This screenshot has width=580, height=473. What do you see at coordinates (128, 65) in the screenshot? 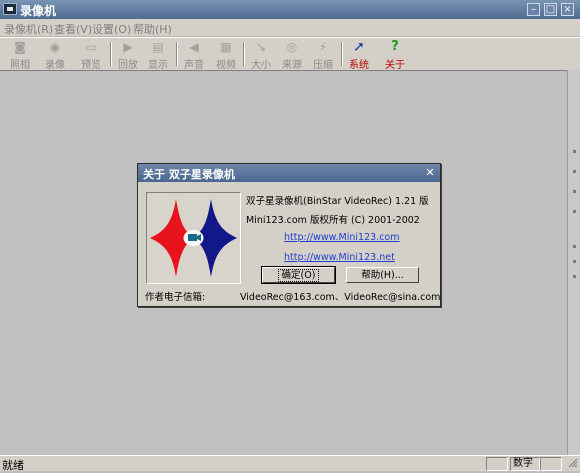
I see `toolbar-playback-label: 回放` at bounding box center [128, 65].